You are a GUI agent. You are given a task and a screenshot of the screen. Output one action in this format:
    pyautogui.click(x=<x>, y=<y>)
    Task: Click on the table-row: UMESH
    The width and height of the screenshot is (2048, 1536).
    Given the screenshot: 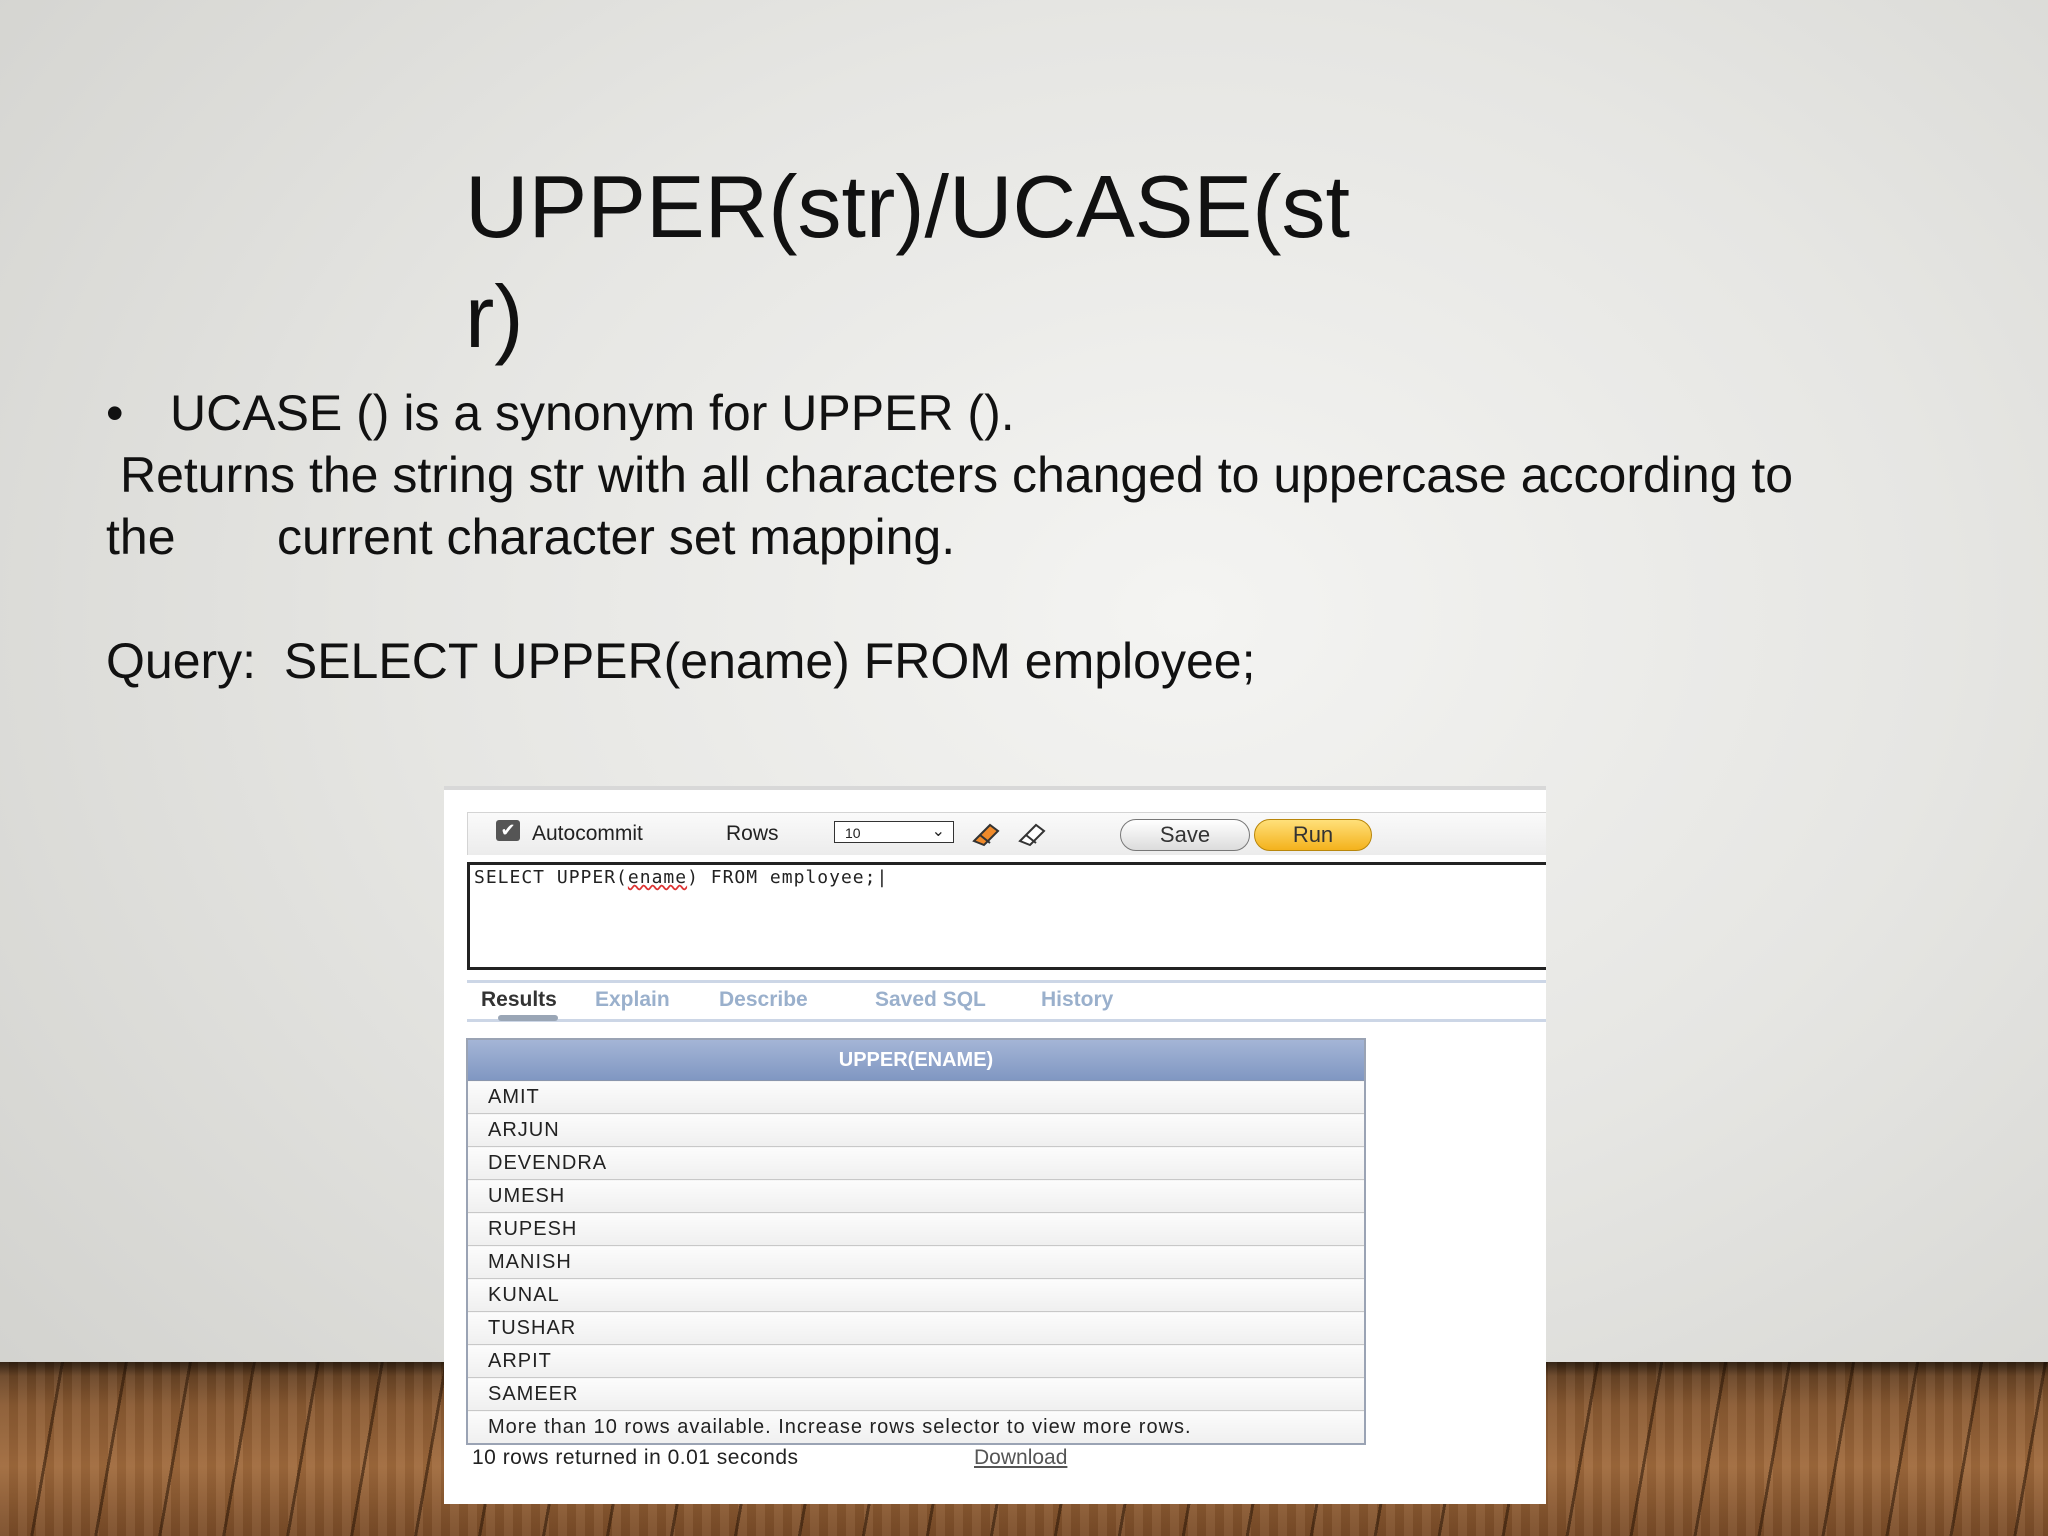 What is the action you would take?
    pyautogui.click(x=916, y=1196)
    